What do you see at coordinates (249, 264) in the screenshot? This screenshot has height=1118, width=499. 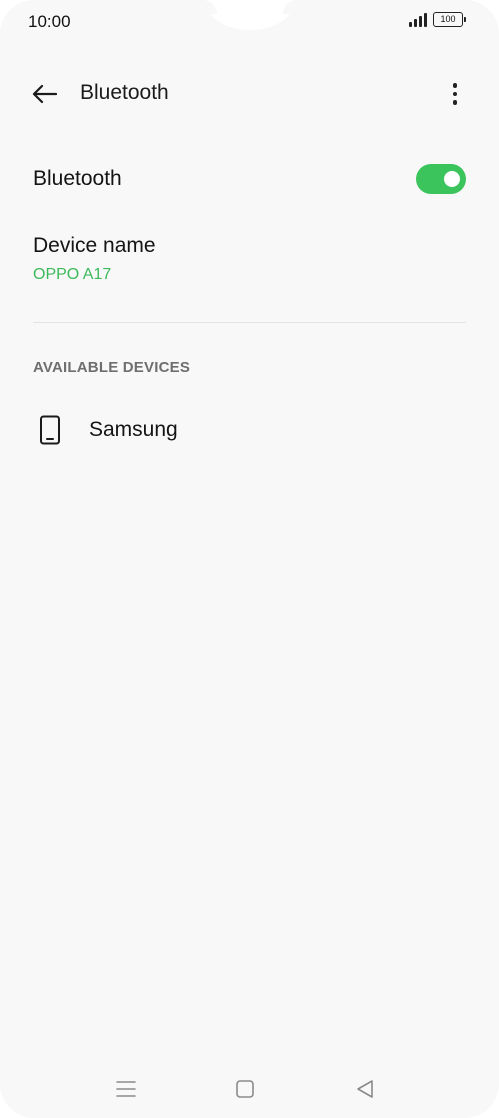 I see `device-name-row: Device name OPPO A17` at bounding box center [249, 264].